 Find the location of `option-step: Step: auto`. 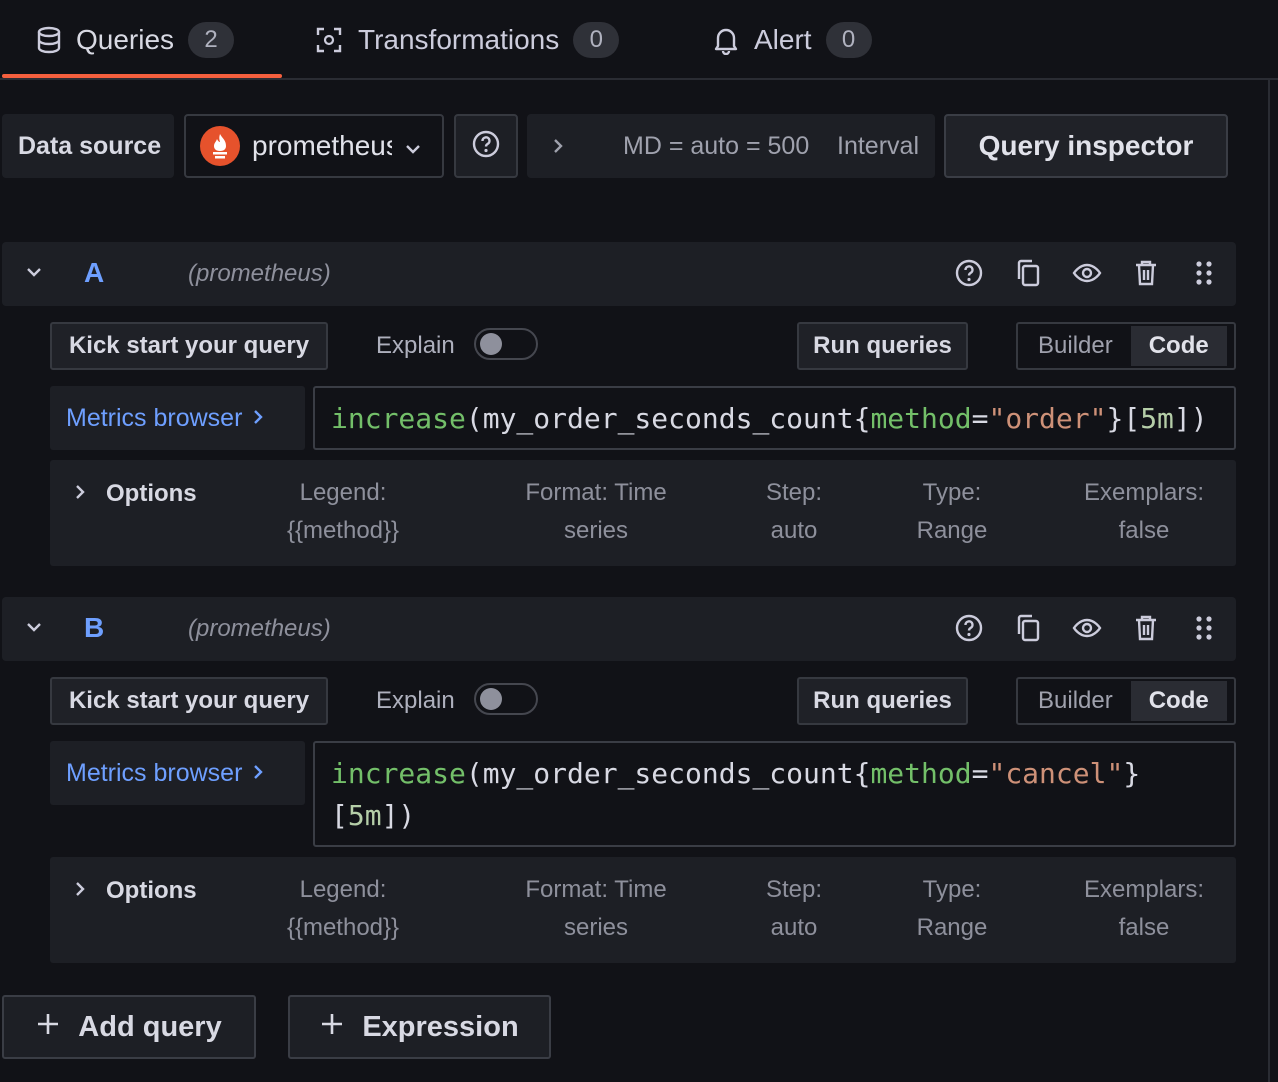

option-step: Step: auto is located at coordinates (794, 512).